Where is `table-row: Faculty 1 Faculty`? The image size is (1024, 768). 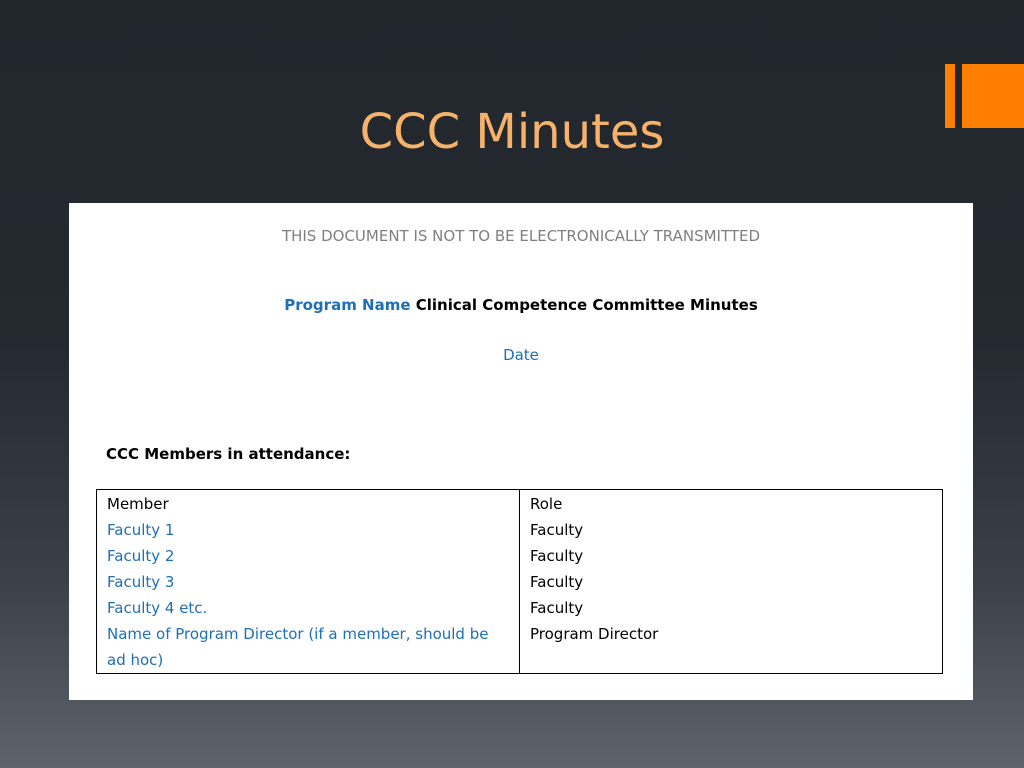 table-row: Faculty 1 Faculty is located at coordinates (519, 530).